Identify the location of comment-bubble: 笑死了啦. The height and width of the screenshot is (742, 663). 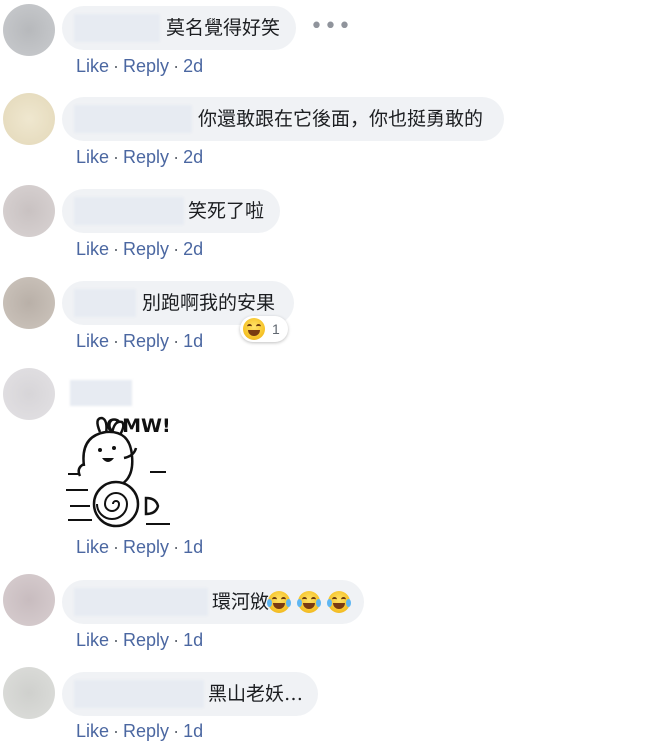
(171, 211).